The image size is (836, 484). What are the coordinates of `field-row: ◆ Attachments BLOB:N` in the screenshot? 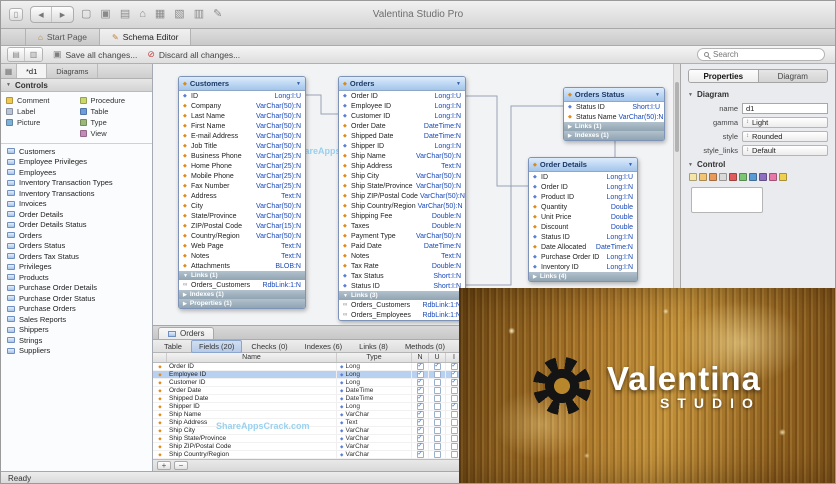 It's located at (242, 266).